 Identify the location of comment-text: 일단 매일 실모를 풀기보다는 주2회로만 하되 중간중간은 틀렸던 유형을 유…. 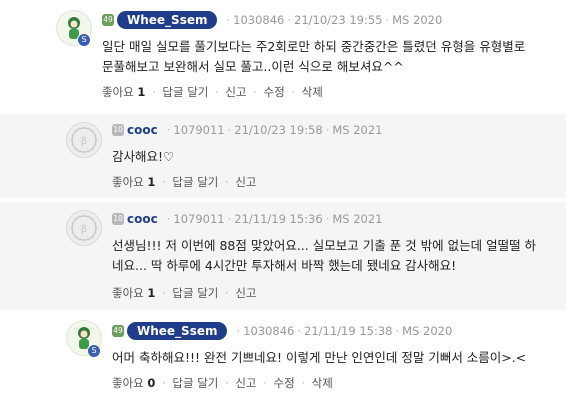
(313, 57).